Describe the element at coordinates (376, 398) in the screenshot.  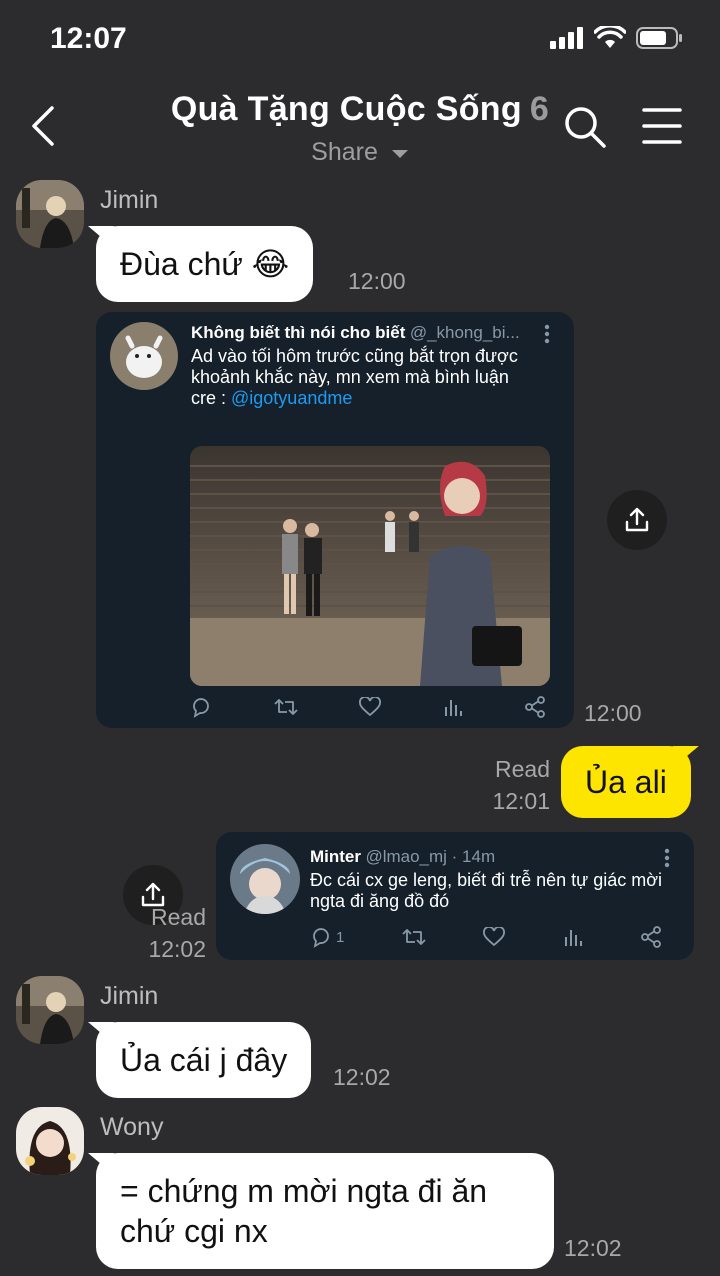
I see `tweet-line: cre : @igotyuandme` at that location.